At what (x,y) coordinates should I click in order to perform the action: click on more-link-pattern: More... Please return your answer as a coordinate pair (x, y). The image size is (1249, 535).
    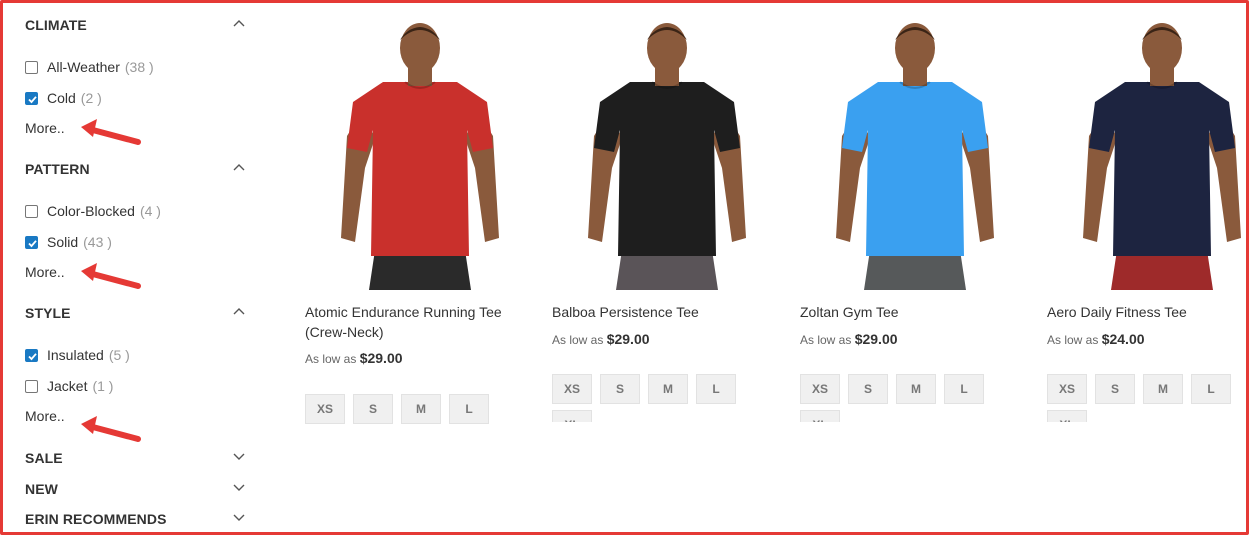
    Looking at the image, I should click on (45, 272).